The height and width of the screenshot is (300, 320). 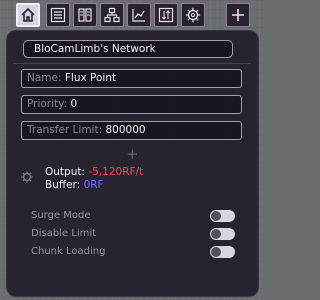 I want to click on tab-home, so click(x=28, y=15).